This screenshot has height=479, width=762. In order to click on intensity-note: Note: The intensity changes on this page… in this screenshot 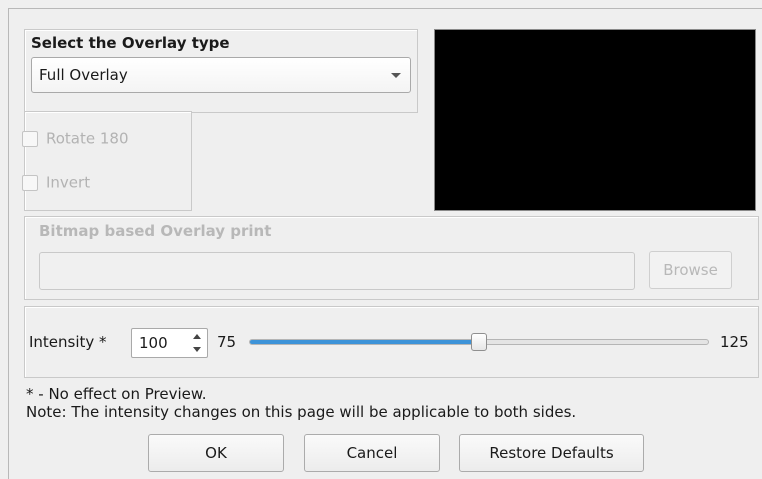, I will do `click(301, 412)`.